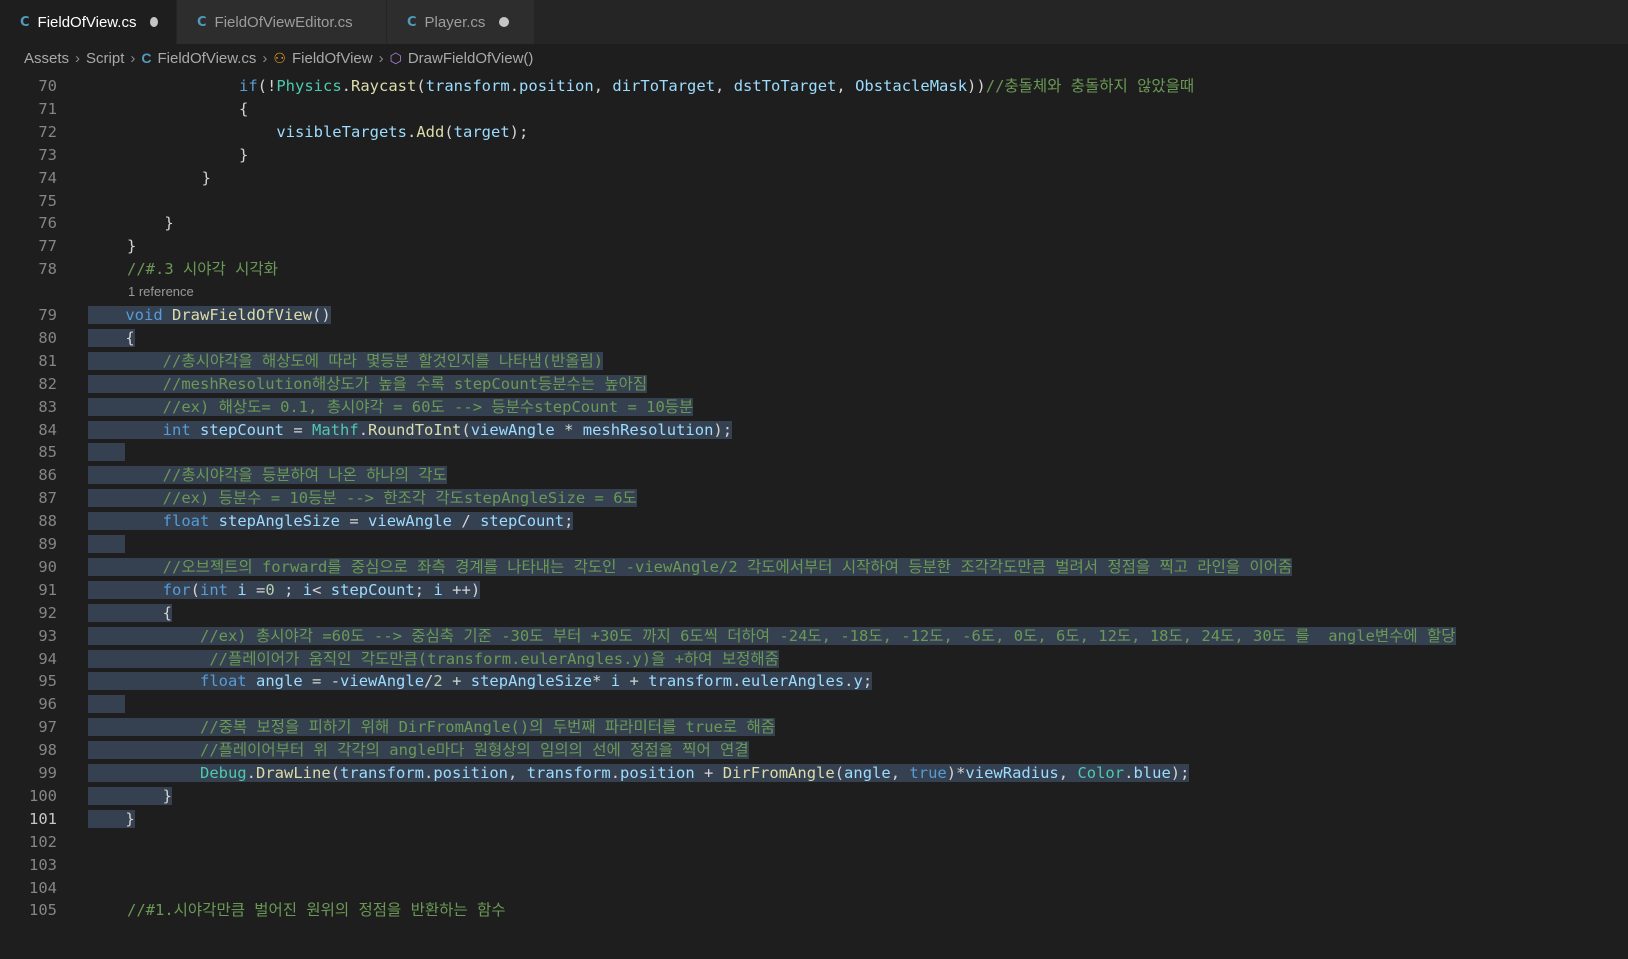 This screenshot has width=1628, height=959. I want to click on line-number: 87, so click(47, 498).